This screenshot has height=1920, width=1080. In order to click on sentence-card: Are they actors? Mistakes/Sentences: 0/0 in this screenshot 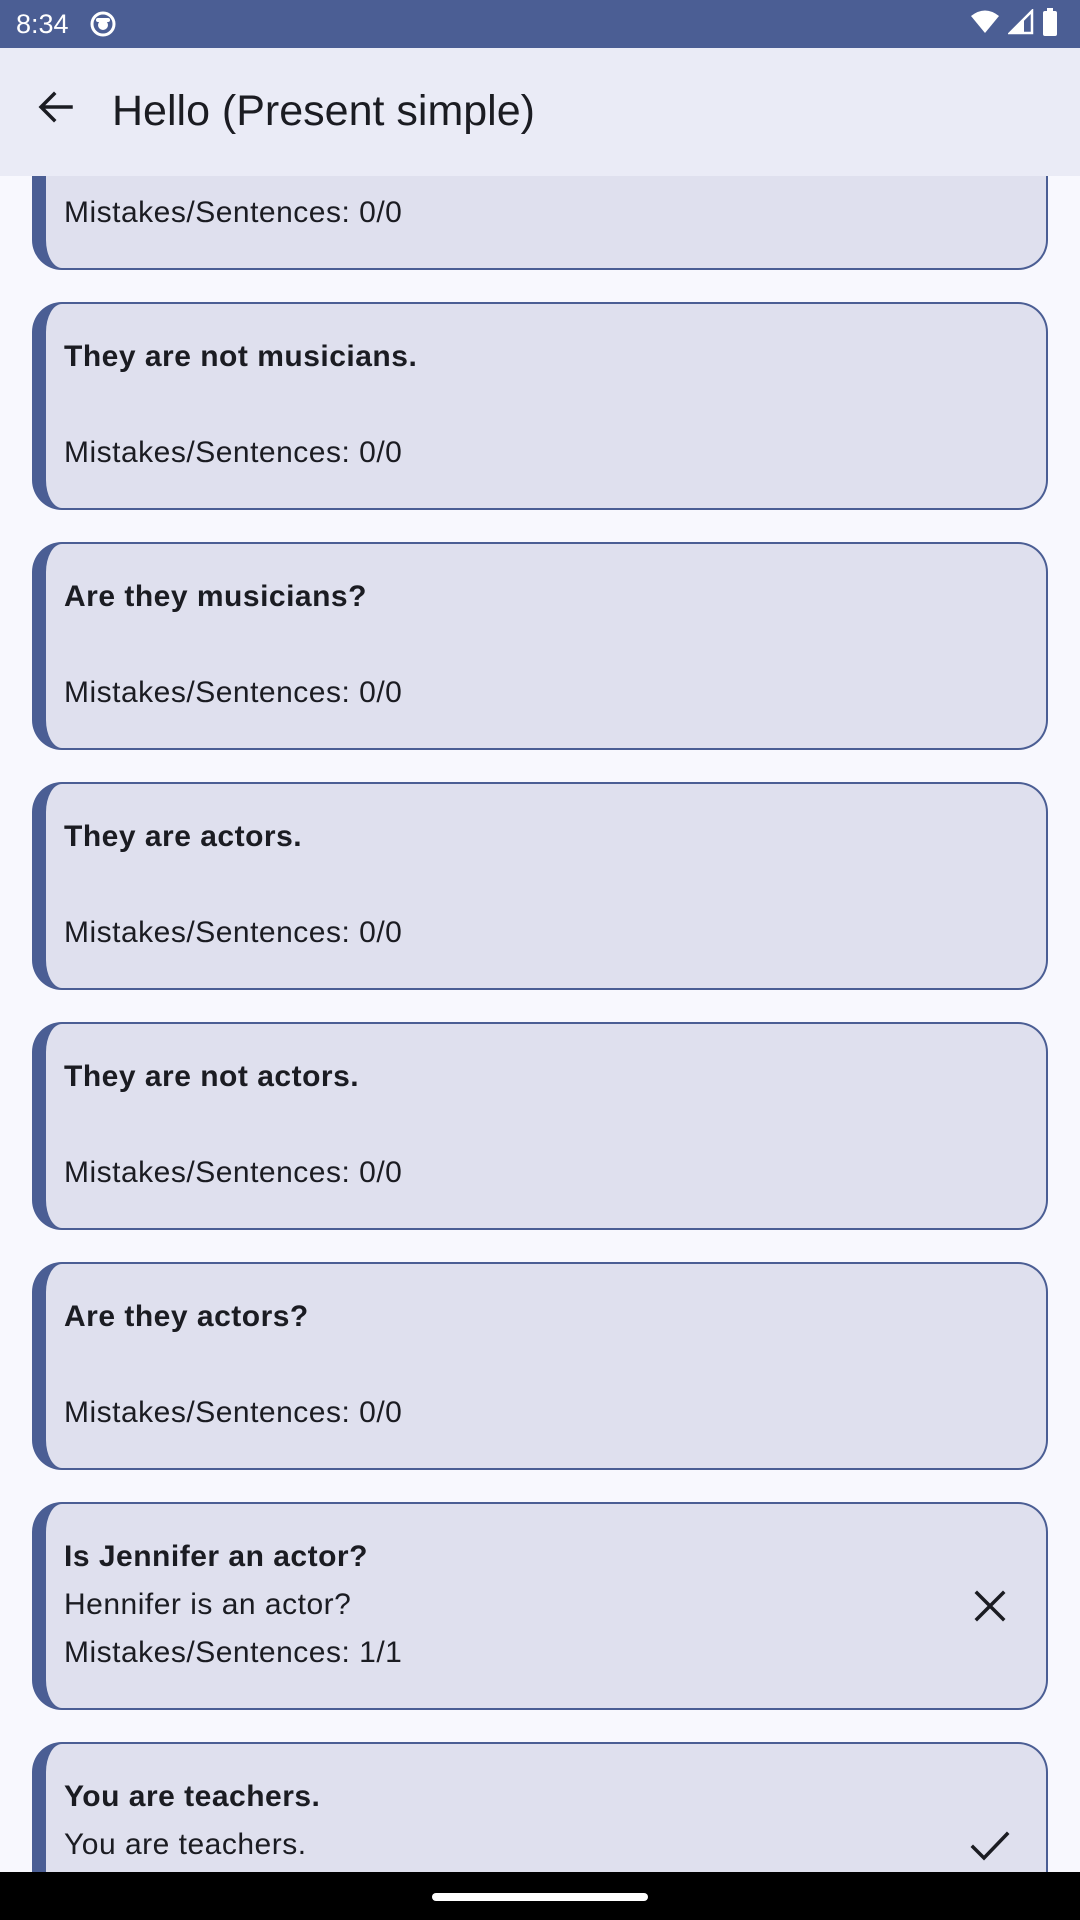, I will do `click(540, 1366)`.